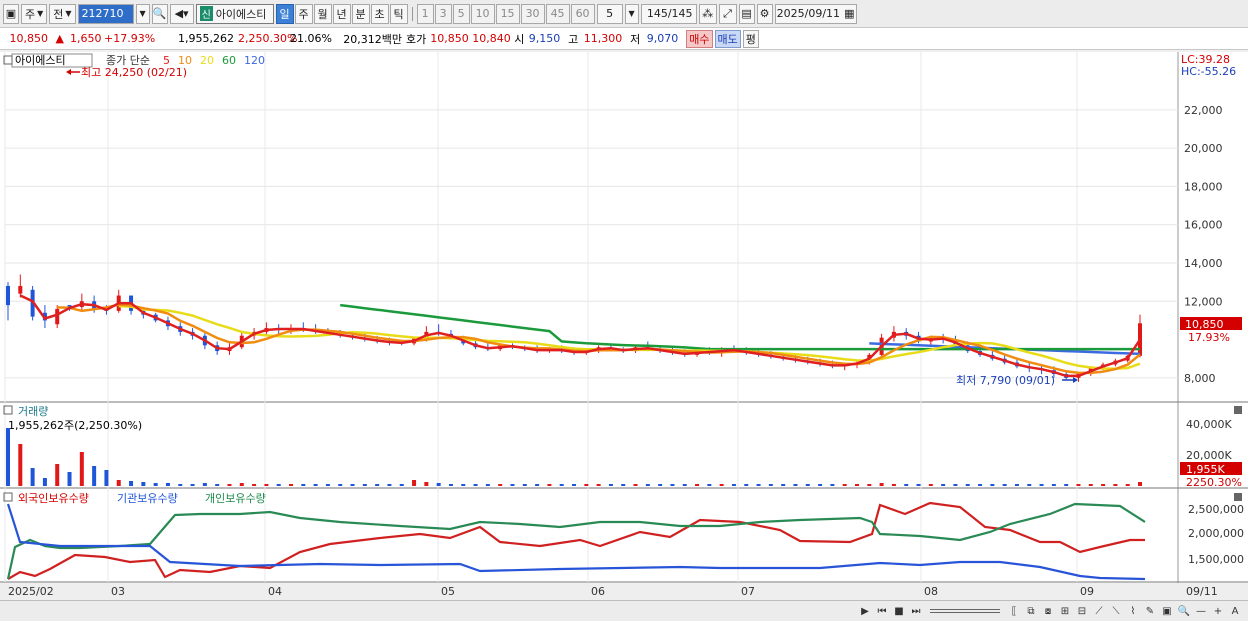 This screenshot has height=621, width=1248. What do you see at coordinates (532, 13) in the screenshot?
I see `interval-tab: 30` at bounding box center [532, 13].